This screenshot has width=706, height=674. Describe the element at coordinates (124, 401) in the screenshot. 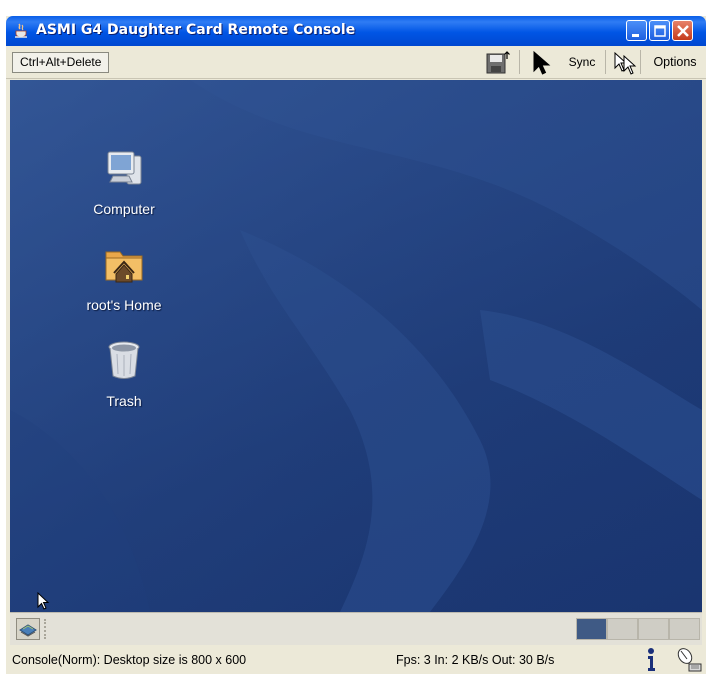

I see `desktop-item-label: Trash` at that location.